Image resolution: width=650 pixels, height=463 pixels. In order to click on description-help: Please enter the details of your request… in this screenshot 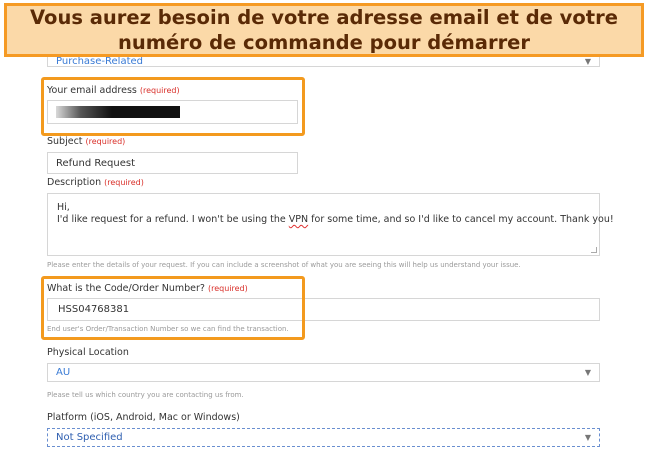, I will do `click(284, 265)`.